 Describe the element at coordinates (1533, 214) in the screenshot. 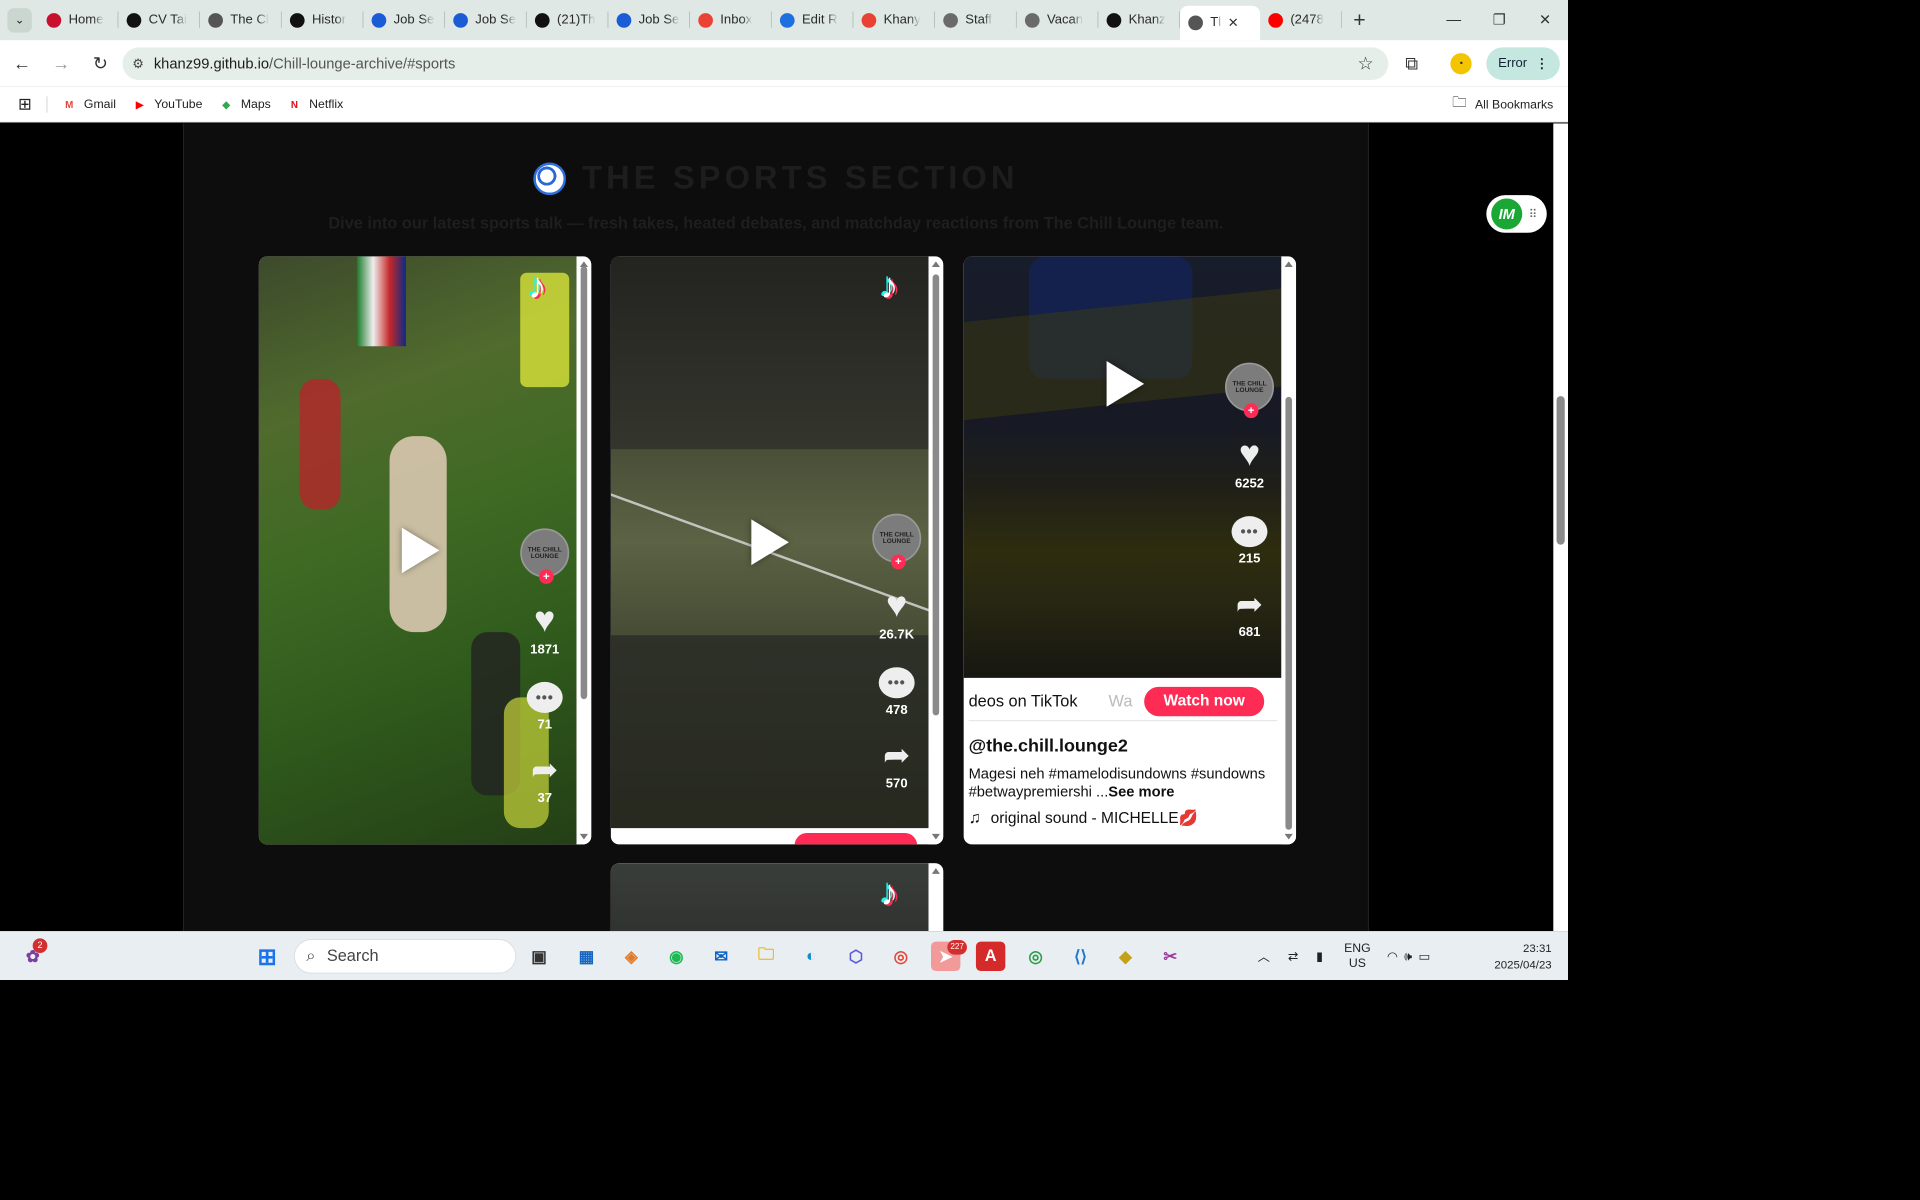

I see `drag-handle-icon: ⠿` at that location.